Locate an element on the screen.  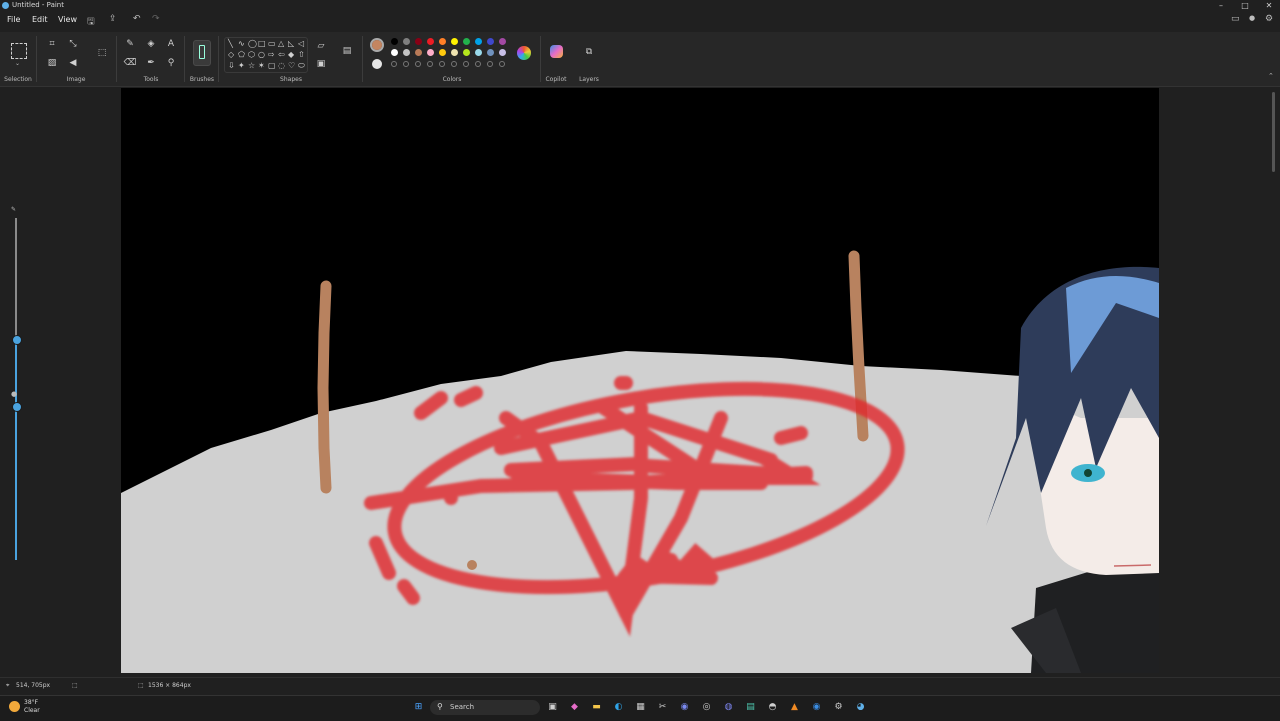
redo-icon: ↷ is located at coordinates (156, 19).